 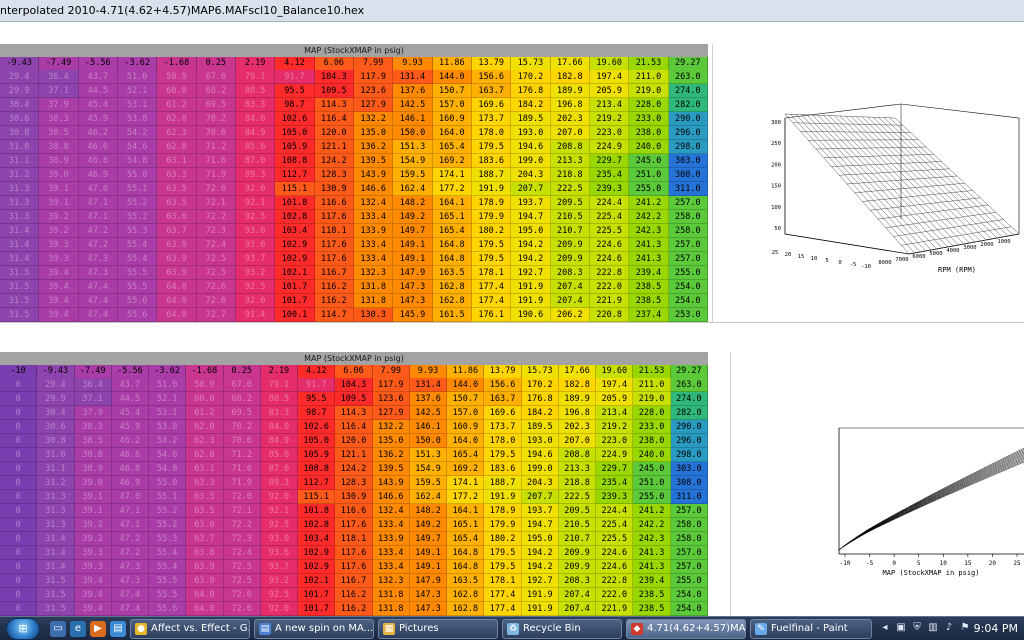 What do you see at coordinates (492, 217) in the screenshot?
I see `table-cell: 179.9` at bounding box center [492, 217].